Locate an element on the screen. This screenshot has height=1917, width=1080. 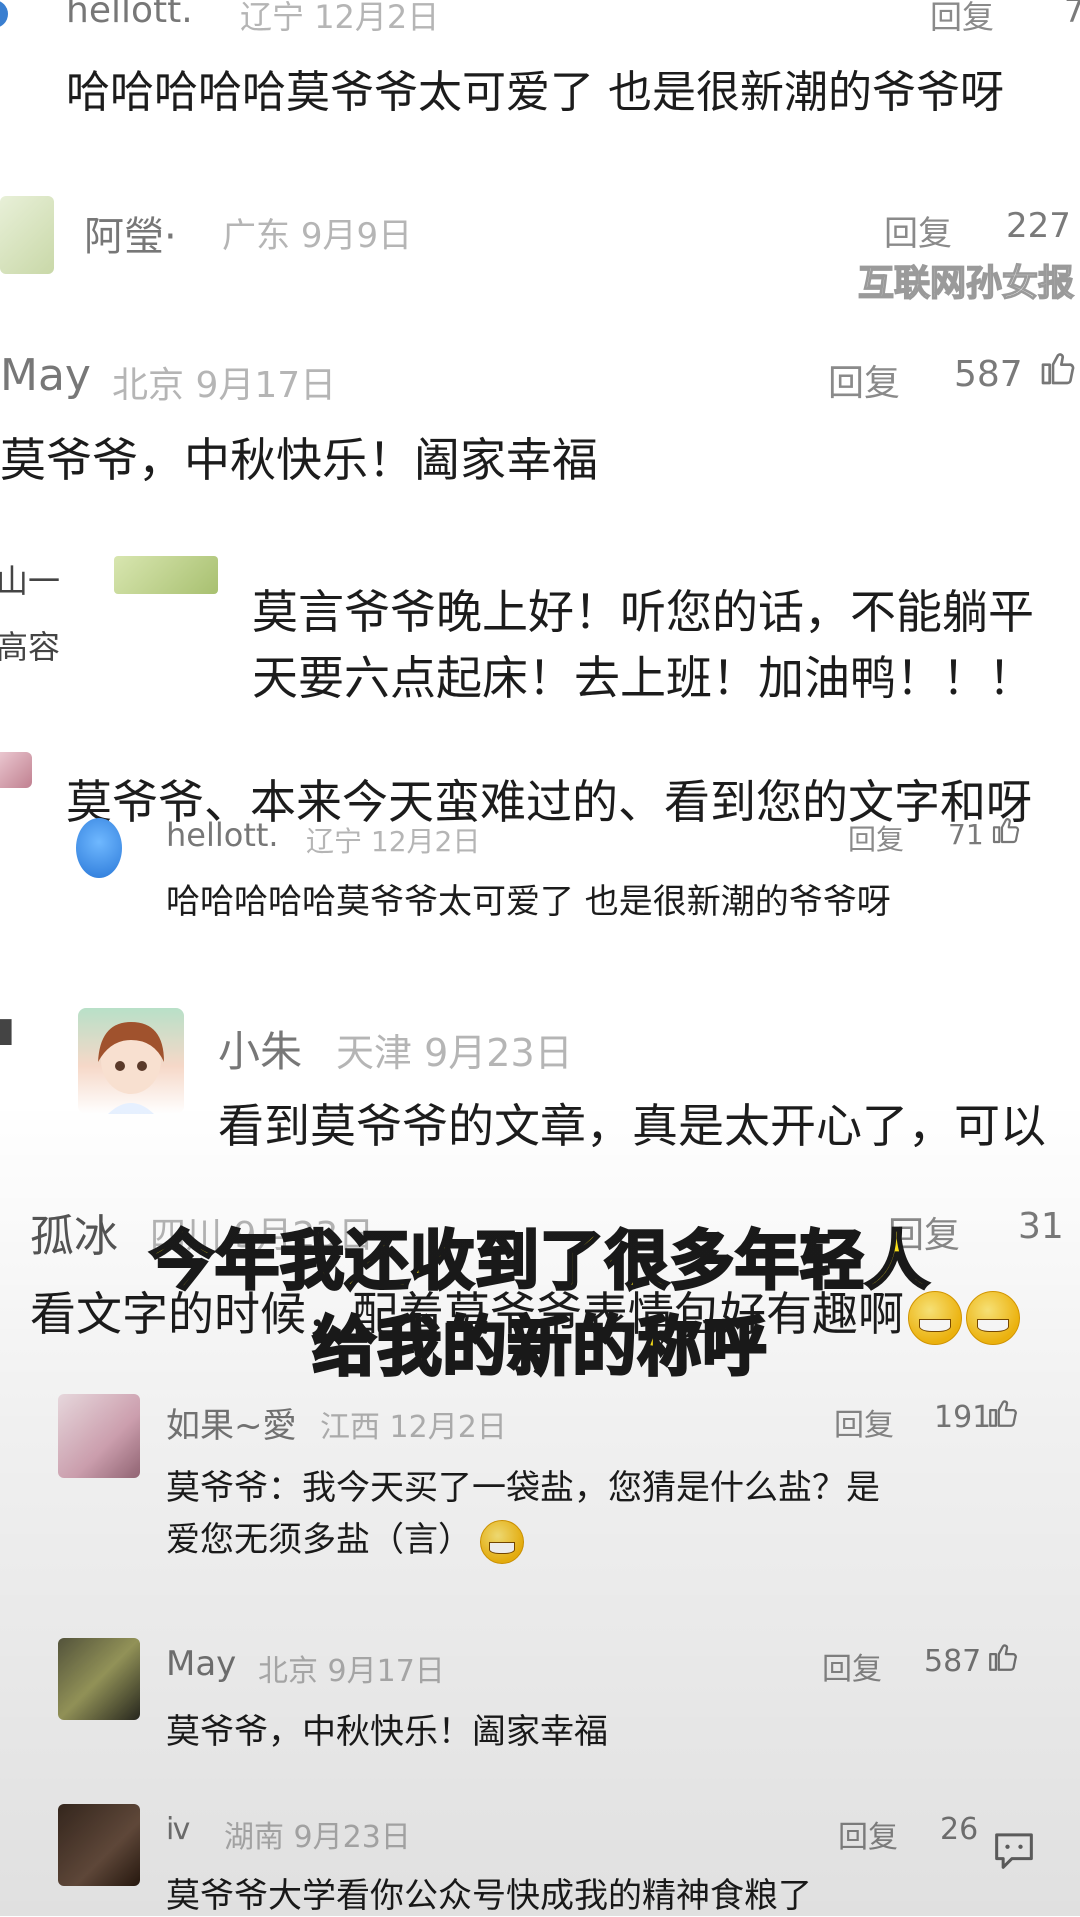
like-count: 26 is located at coordinates (959, 1829).